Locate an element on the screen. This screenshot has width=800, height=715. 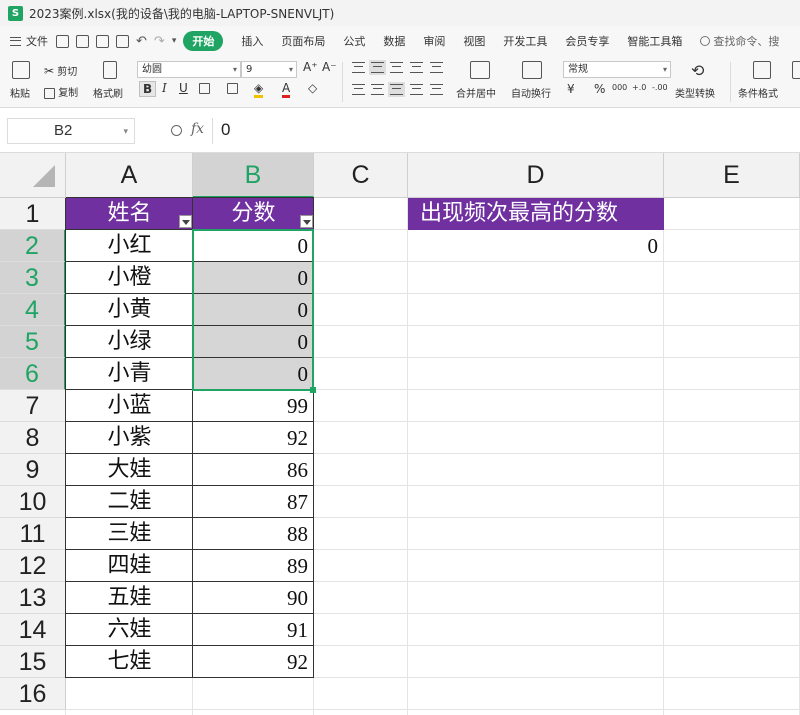
cell-b11: 88 is located at coordinates (253, 534).